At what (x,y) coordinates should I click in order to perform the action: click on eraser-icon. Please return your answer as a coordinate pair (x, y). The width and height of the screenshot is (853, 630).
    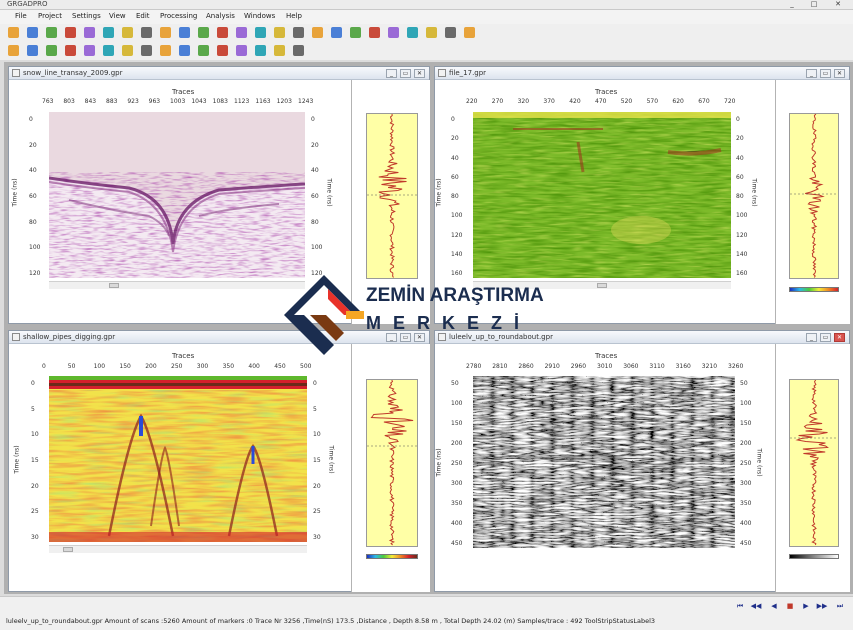
    Looking at the image, I should click on (279, 32).